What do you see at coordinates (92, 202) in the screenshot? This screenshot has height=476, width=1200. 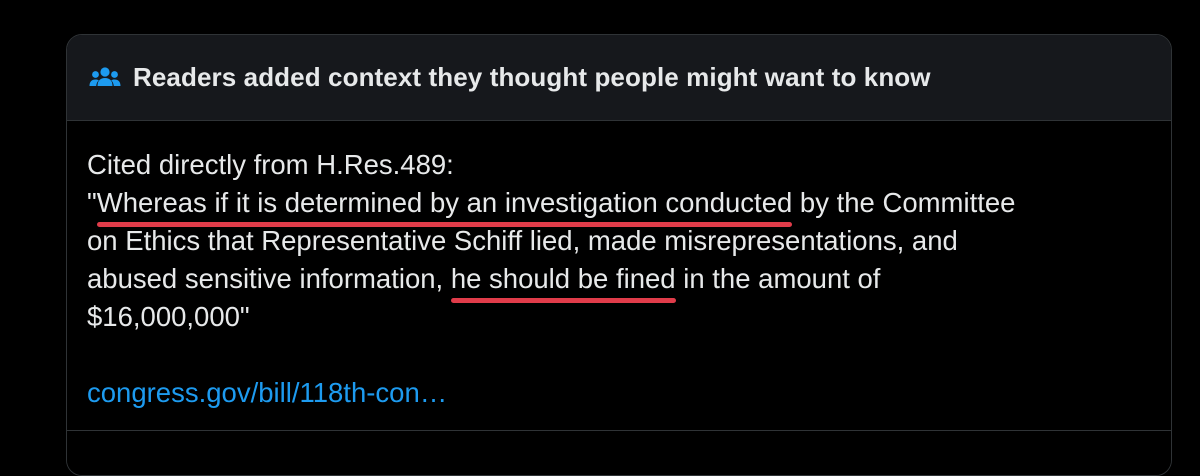 I see `open-quote: "` at bounding box center [92, 202].